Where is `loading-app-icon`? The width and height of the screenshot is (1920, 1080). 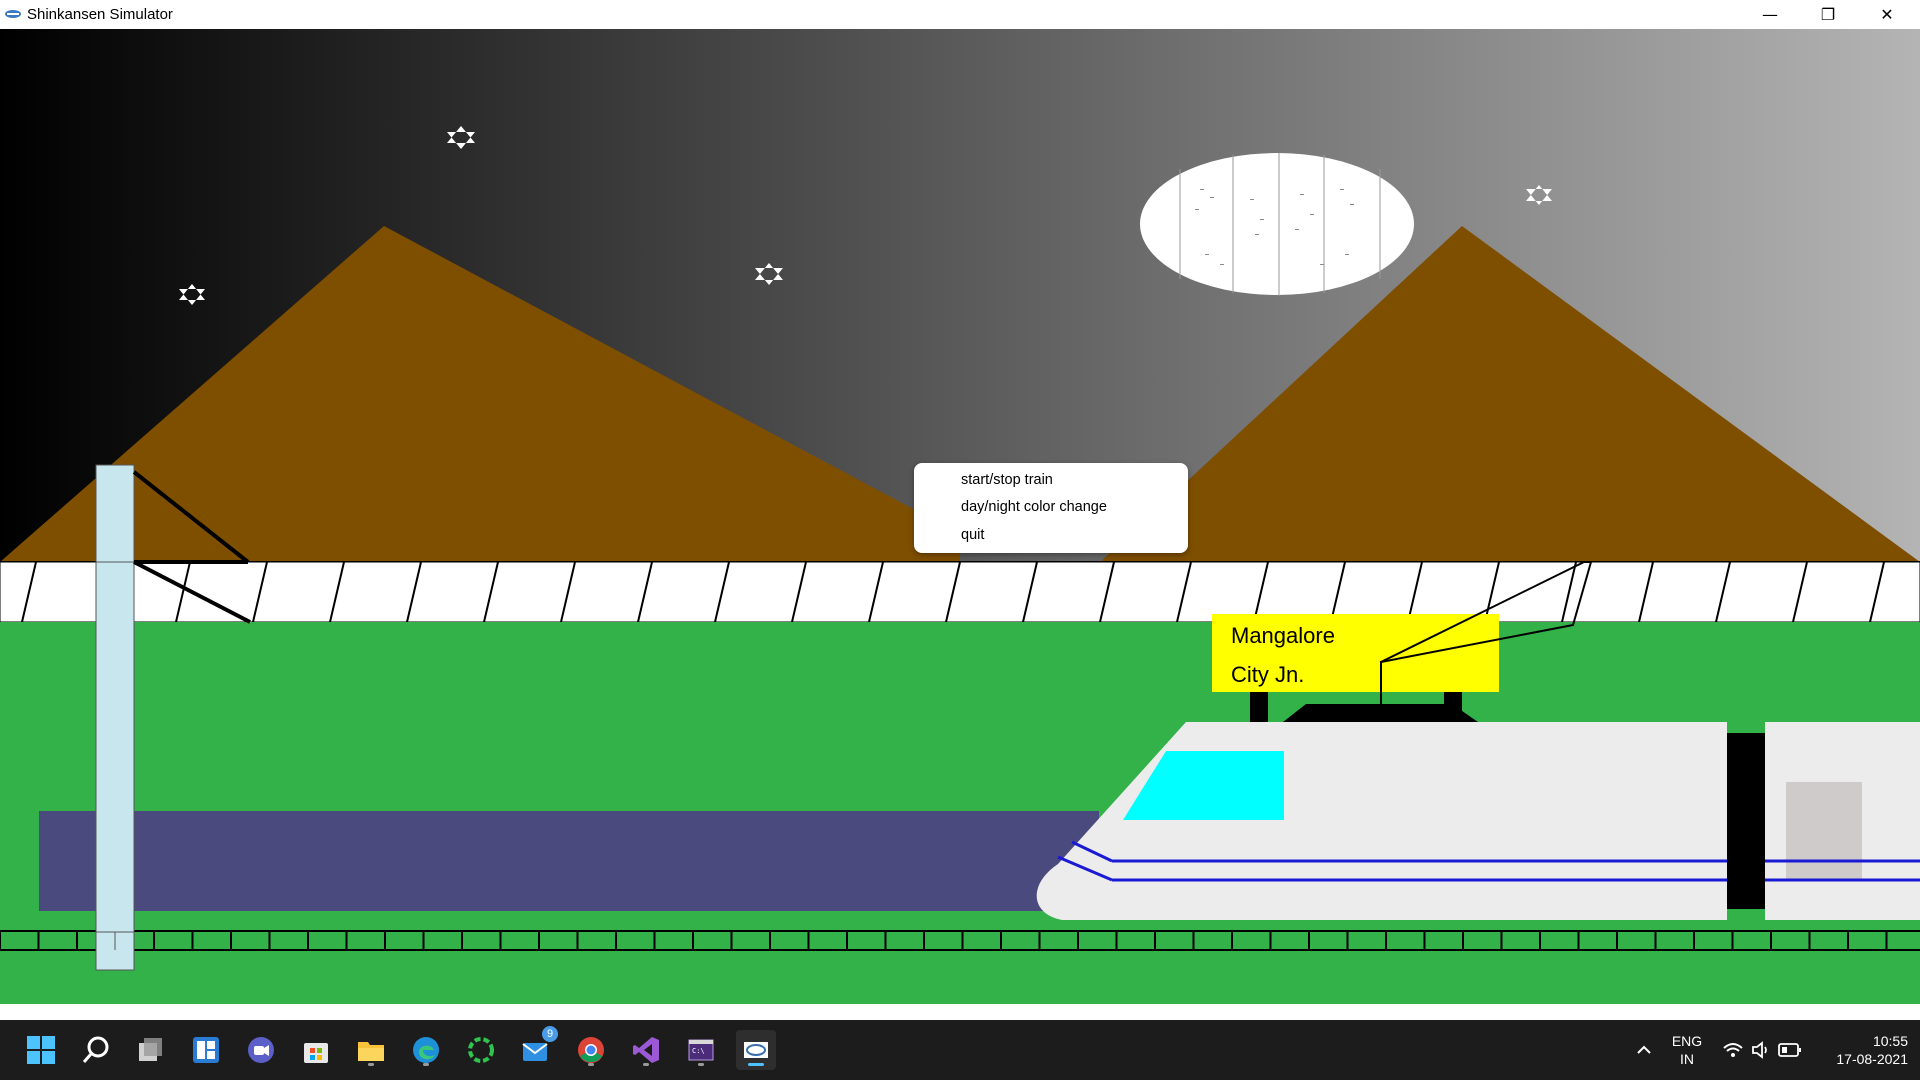
loading-app-icon is located at coordinates (481, 1050).